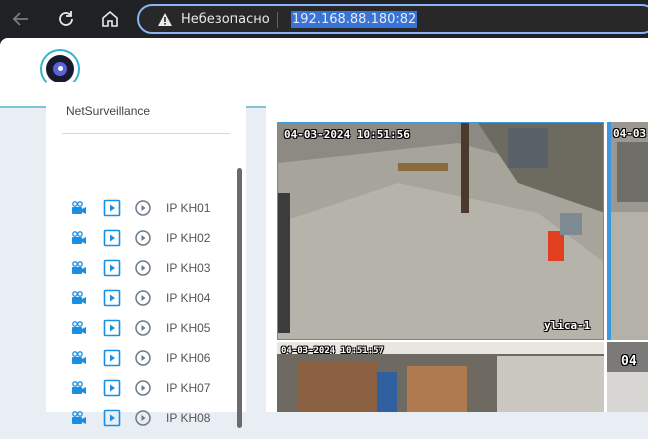  Describe the element at coordinates (567, 325) in the screenshot. I see `video-1-channel-name: ylica-1` at that location.